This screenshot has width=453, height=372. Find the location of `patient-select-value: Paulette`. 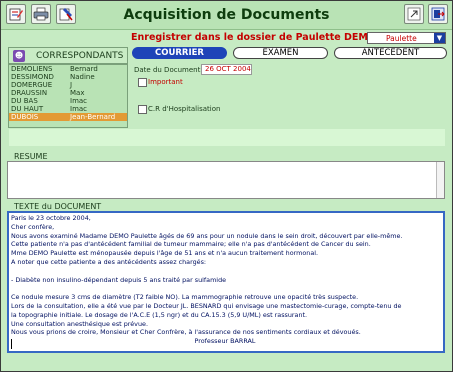

patient-select-value: Paulette is located at coordinates (401, 38).